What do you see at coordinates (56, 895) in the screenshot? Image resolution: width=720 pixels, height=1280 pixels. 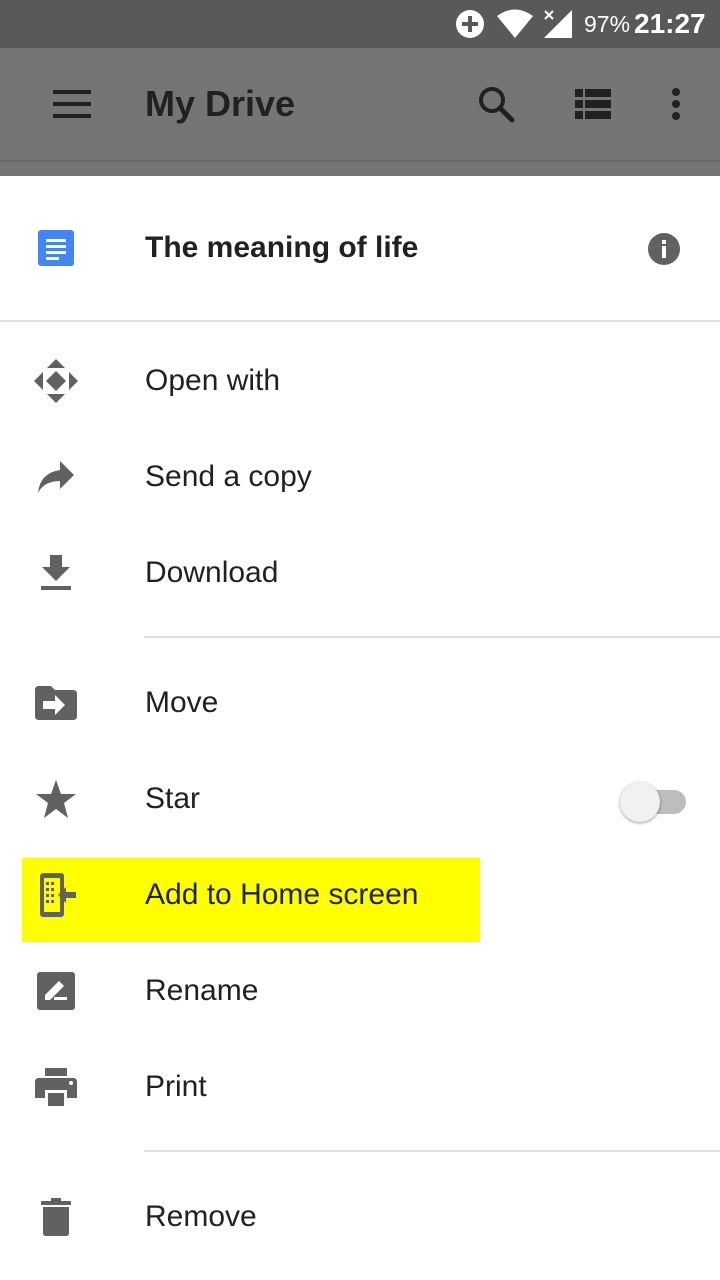 I see `add-to-home-icon` at bounding box center [56, 895].